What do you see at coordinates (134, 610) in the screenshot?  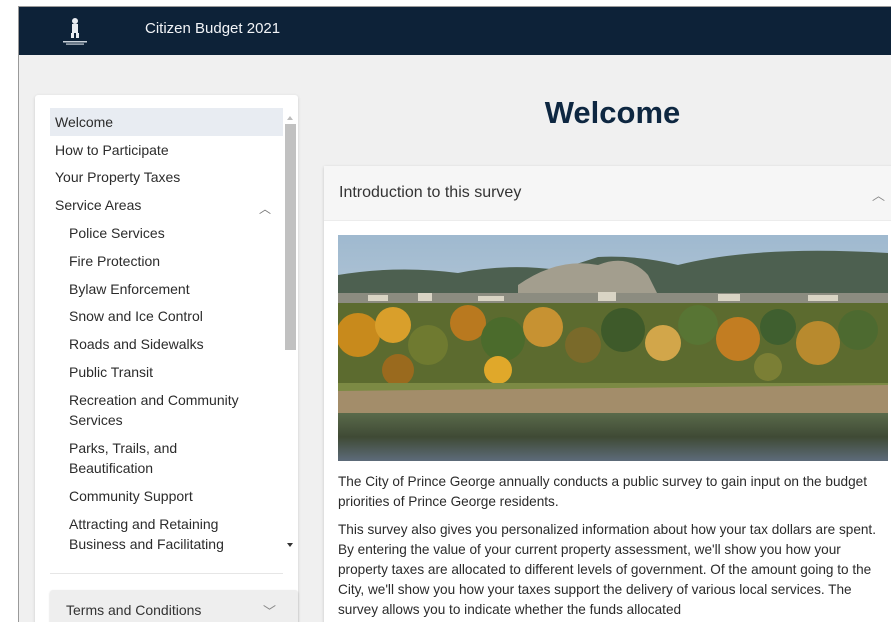 I see `terms-label: Terms and Conditions` at bounding box center [134, 610].